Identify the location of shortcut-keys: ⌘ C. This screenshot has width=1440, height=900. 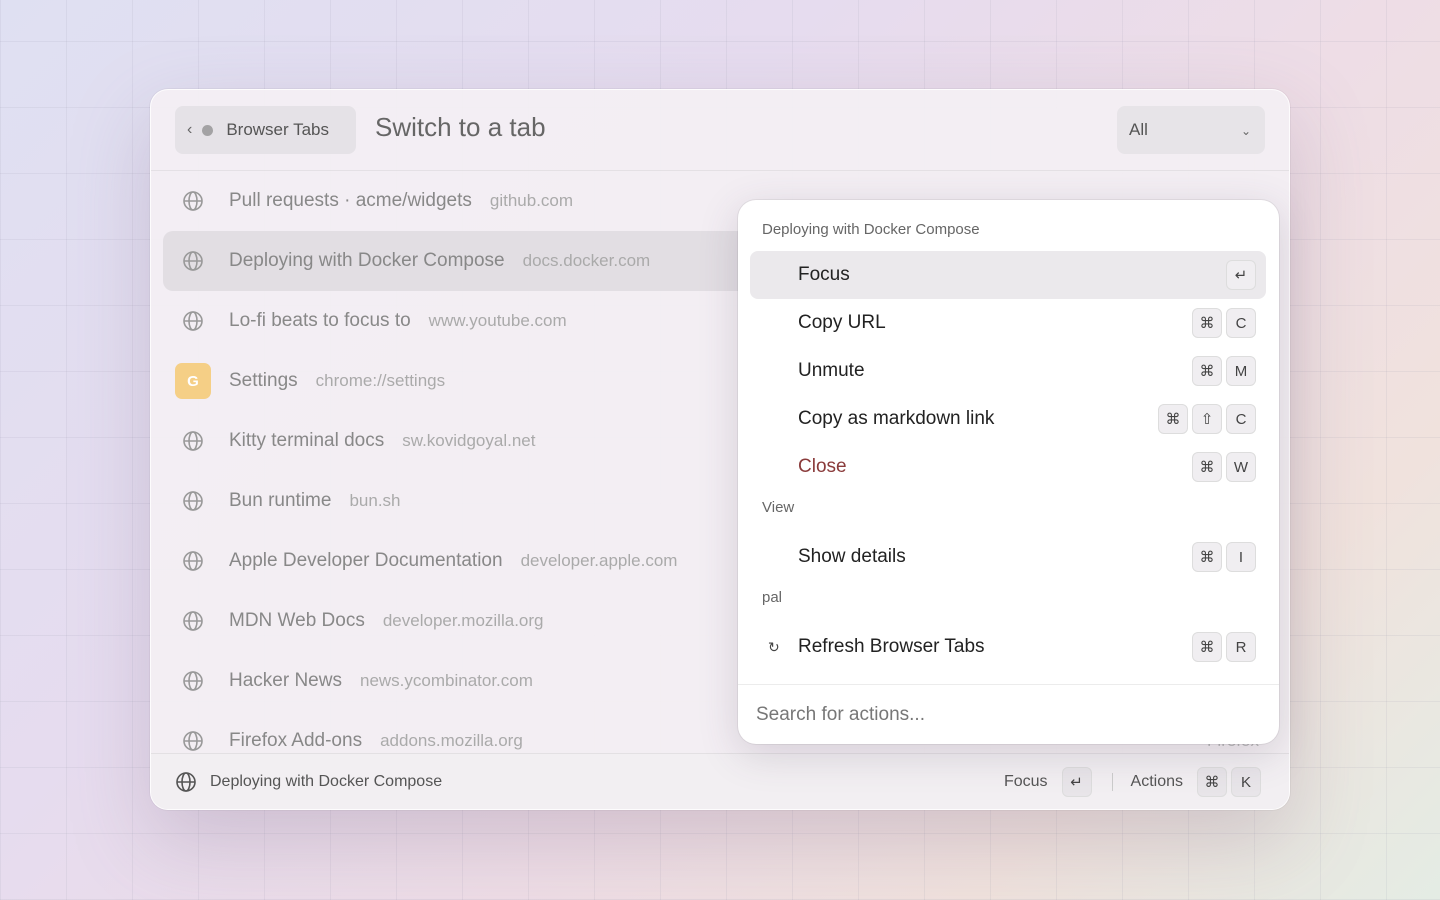
(1222, 323).